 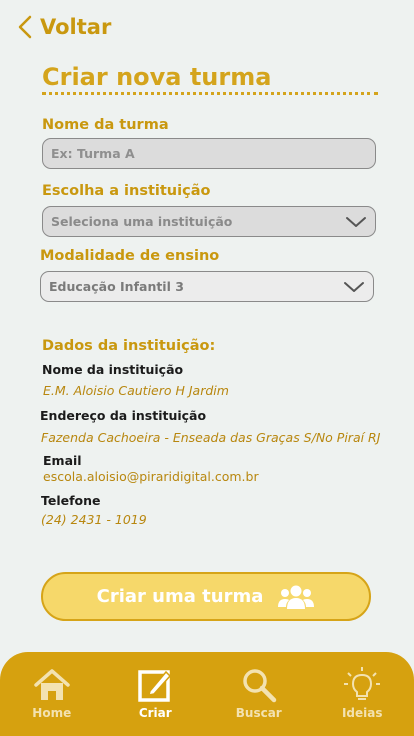 I want to click on search-icon, so click(x=259, y=686).